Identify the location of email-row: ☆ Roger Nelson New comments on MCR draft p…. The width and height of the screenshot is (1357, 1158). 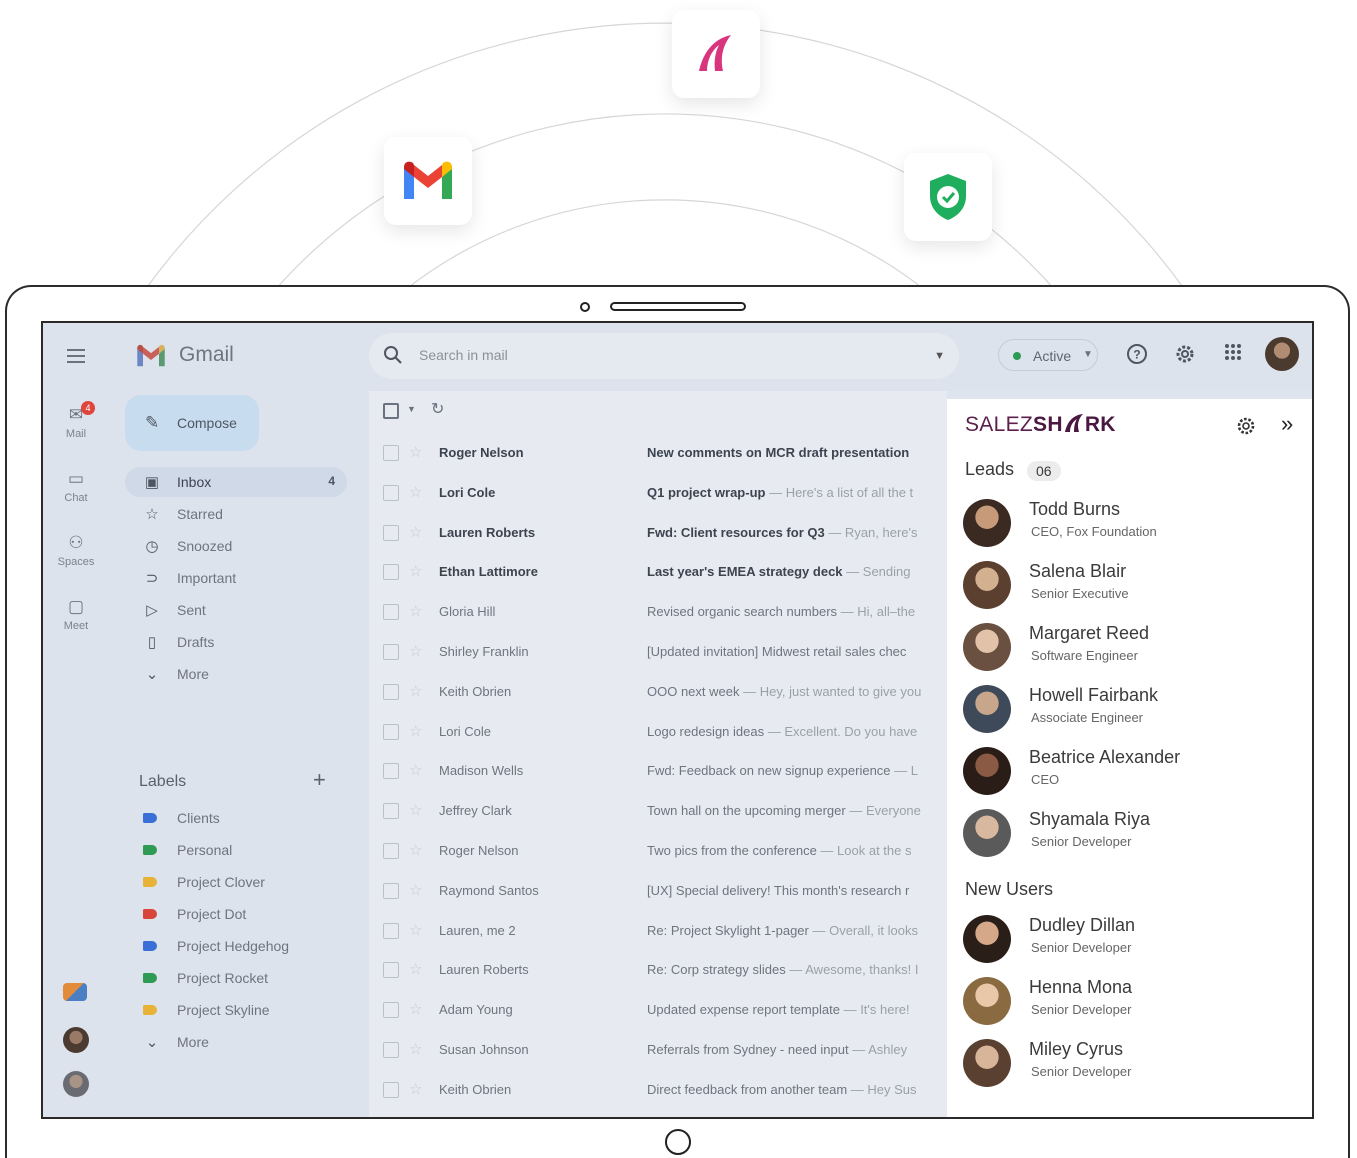
(658, 453).